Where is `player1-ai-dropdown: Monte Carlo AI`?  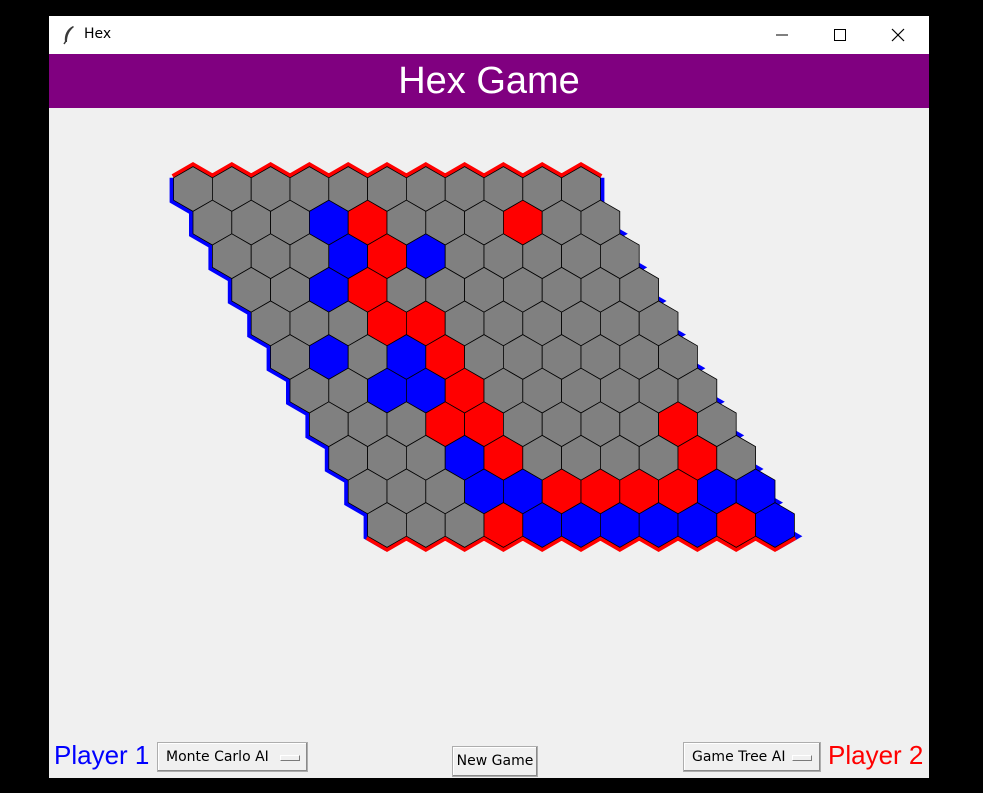 player1-ai-dropdown: Monte Carlo AI is located at coordinates (232, 757).